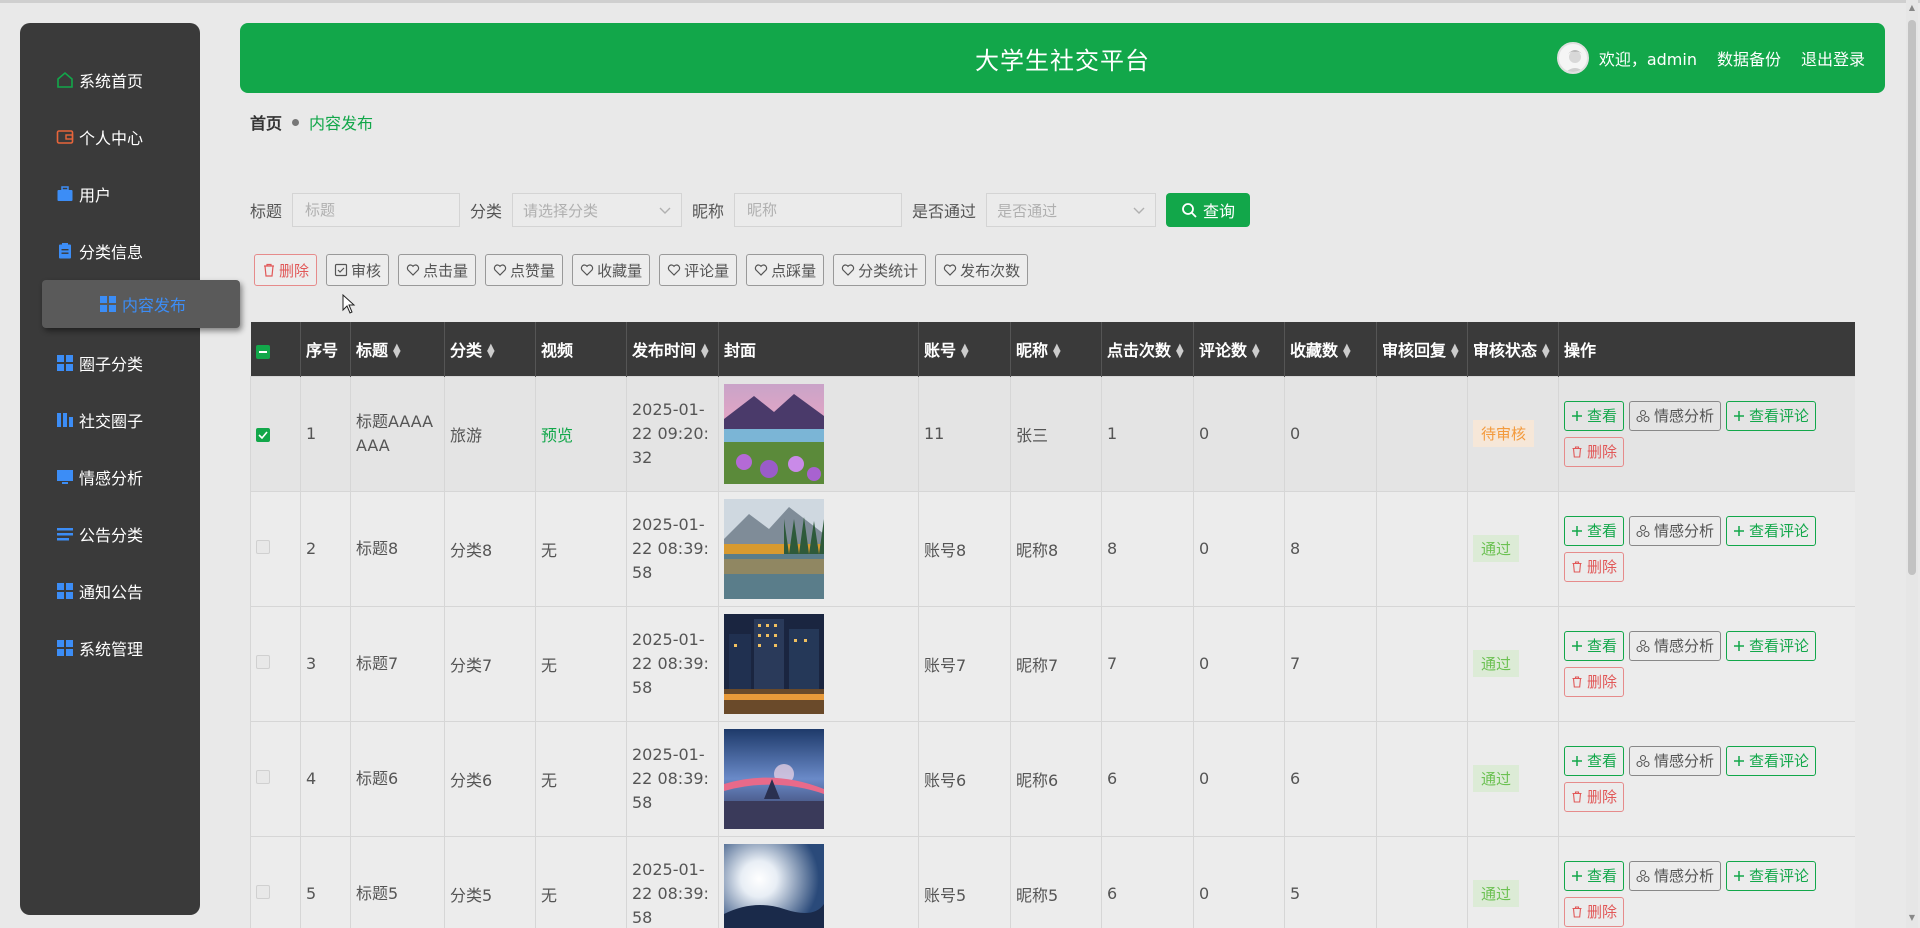 The width and height of the screenshot is (1920, 928). What do you see at coordinates (672, 349) in the screenshot?
I see `header-time: 发布时间 ▲ ▼` at bounding box center [672, 349].